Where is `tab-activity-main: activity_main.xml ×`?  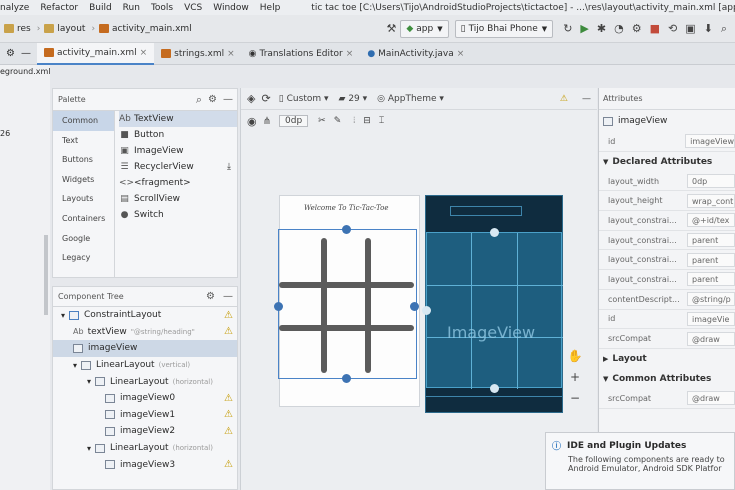
tab-activity-main: activity_main.xml × is located at coordinates (95, 53).